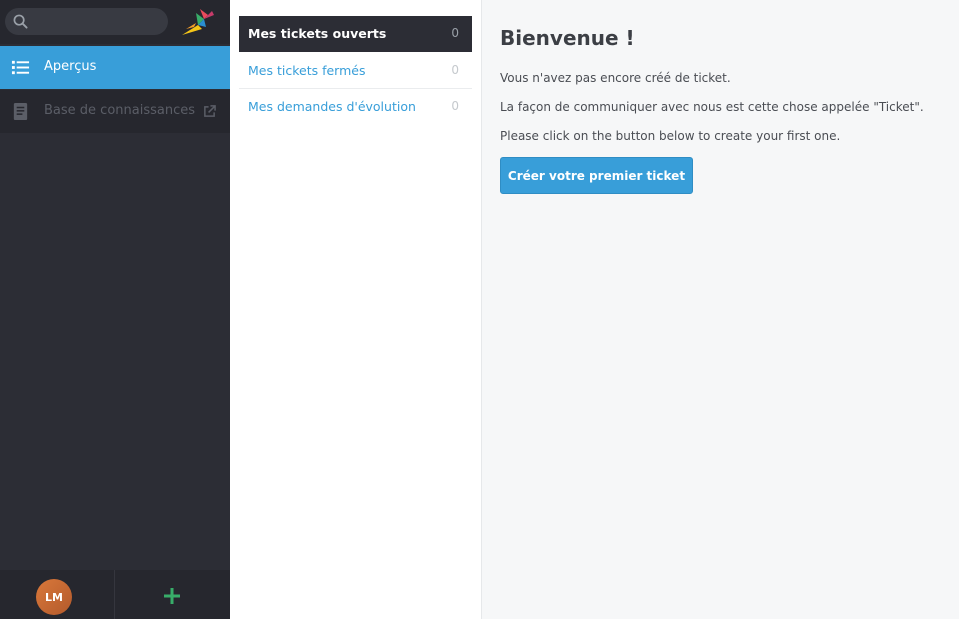 The width and height of the screenshot is (959, 619). Describe the element at coordinates (332, 106) in the screenshot. I see `ticket-list-item-label: Mes demandes d'évolution` at that location.